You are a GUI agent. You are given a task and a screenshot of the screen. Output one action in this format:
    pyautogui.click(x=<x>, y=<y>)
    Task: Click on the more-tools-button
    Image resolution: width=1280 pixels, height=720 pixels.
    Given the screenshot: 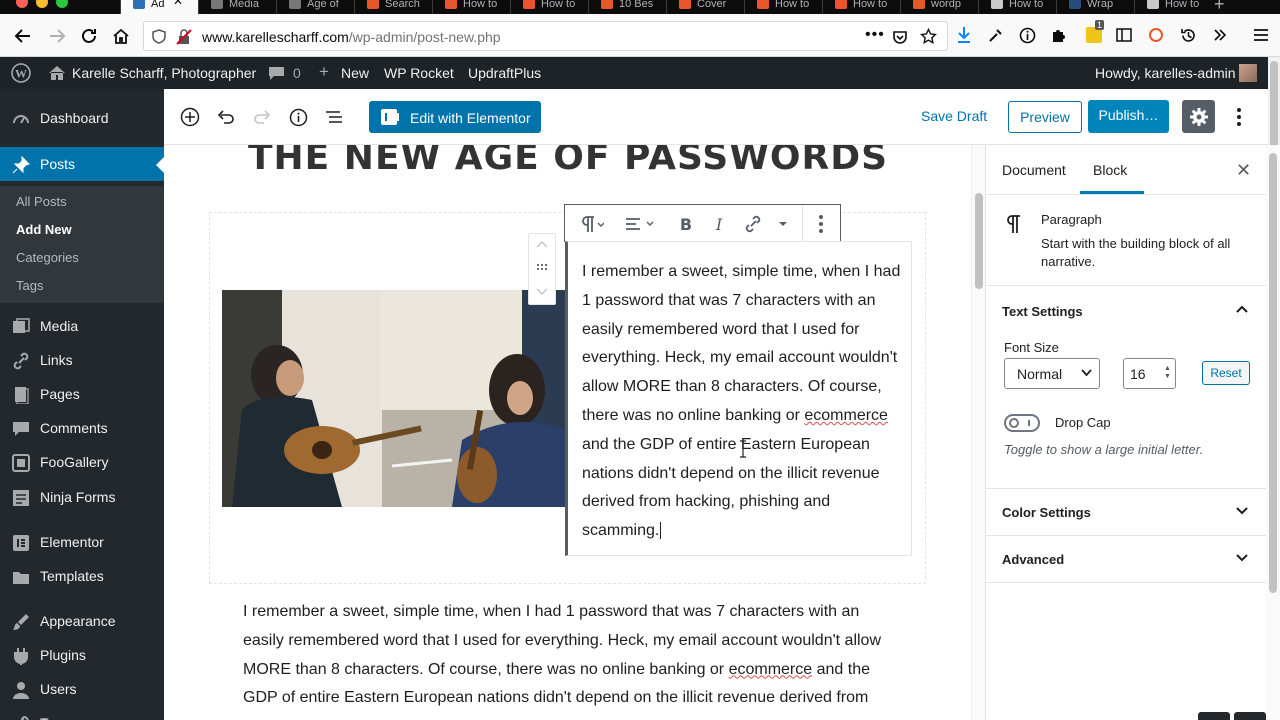 What is the action you would take?
    pyautogui.click(x=1239, y=117)
    